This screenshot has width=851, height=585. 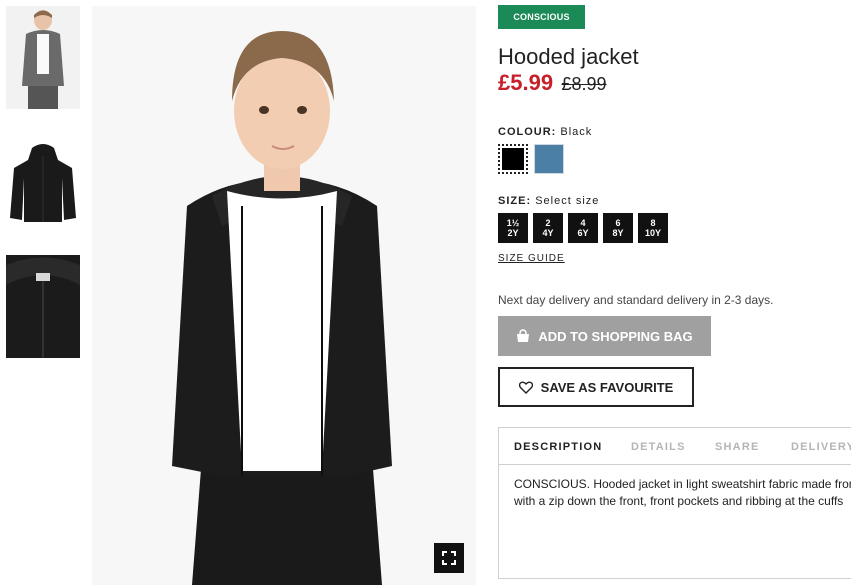 I want to click on size-bottom: 6Y, so click(x=583, y=233).